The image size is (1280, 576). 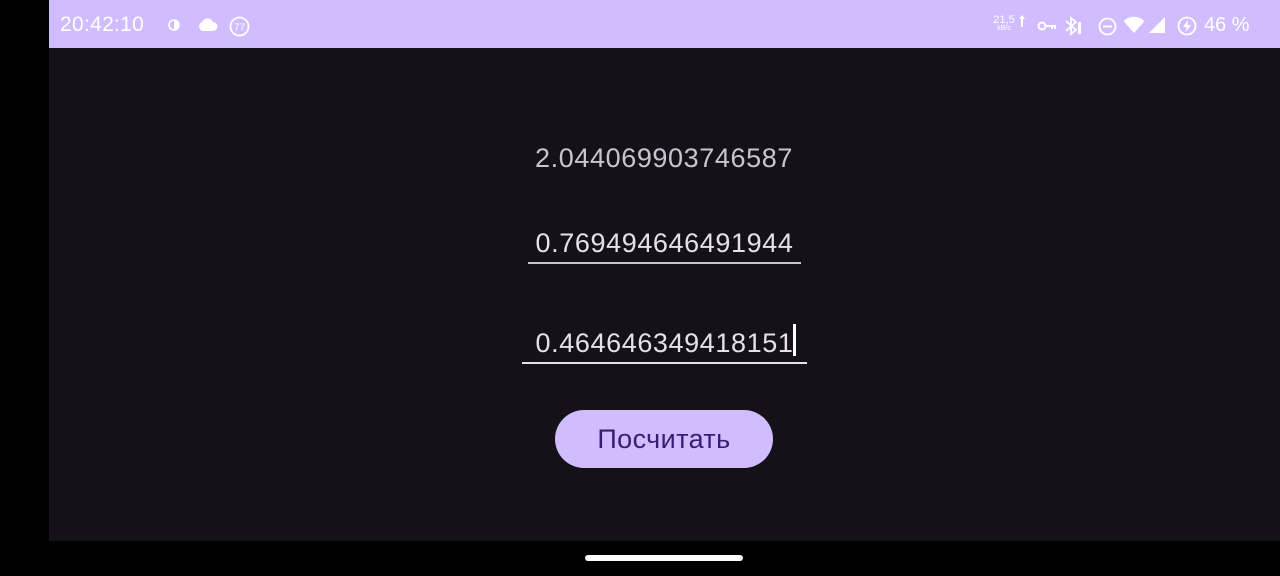 I want to click on bluetooth-icon, so click(x=1073, y=26).